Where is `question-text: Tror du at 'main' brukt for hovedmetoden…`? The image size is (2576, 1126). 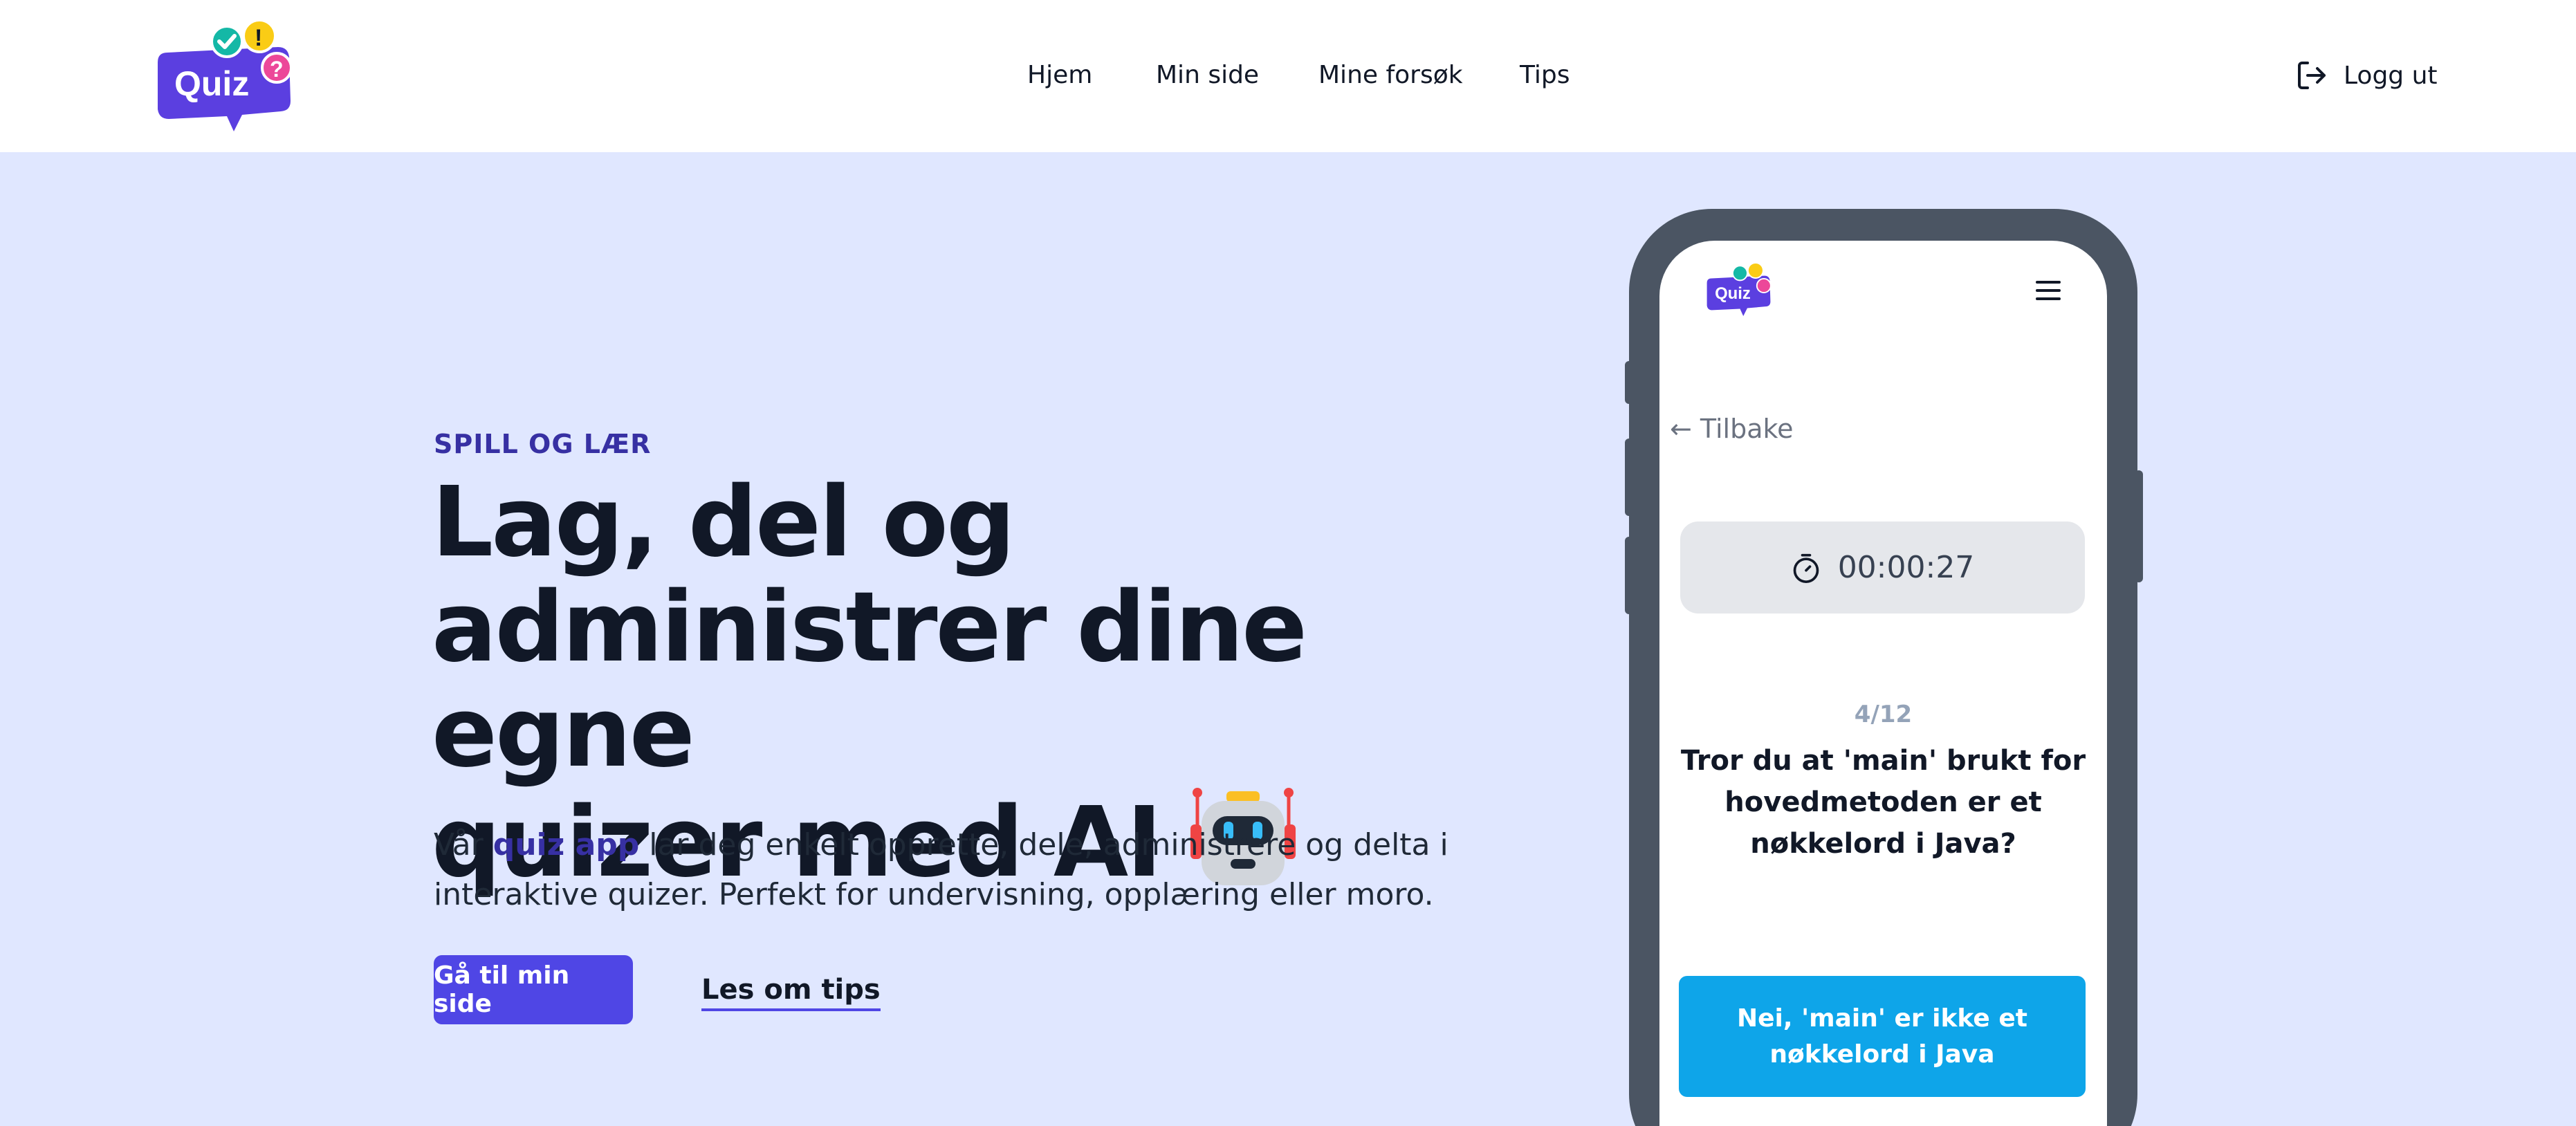
question-text: Tror du at 'main' brukt for hovedmetoden… is located at coordinates (1883, 803).